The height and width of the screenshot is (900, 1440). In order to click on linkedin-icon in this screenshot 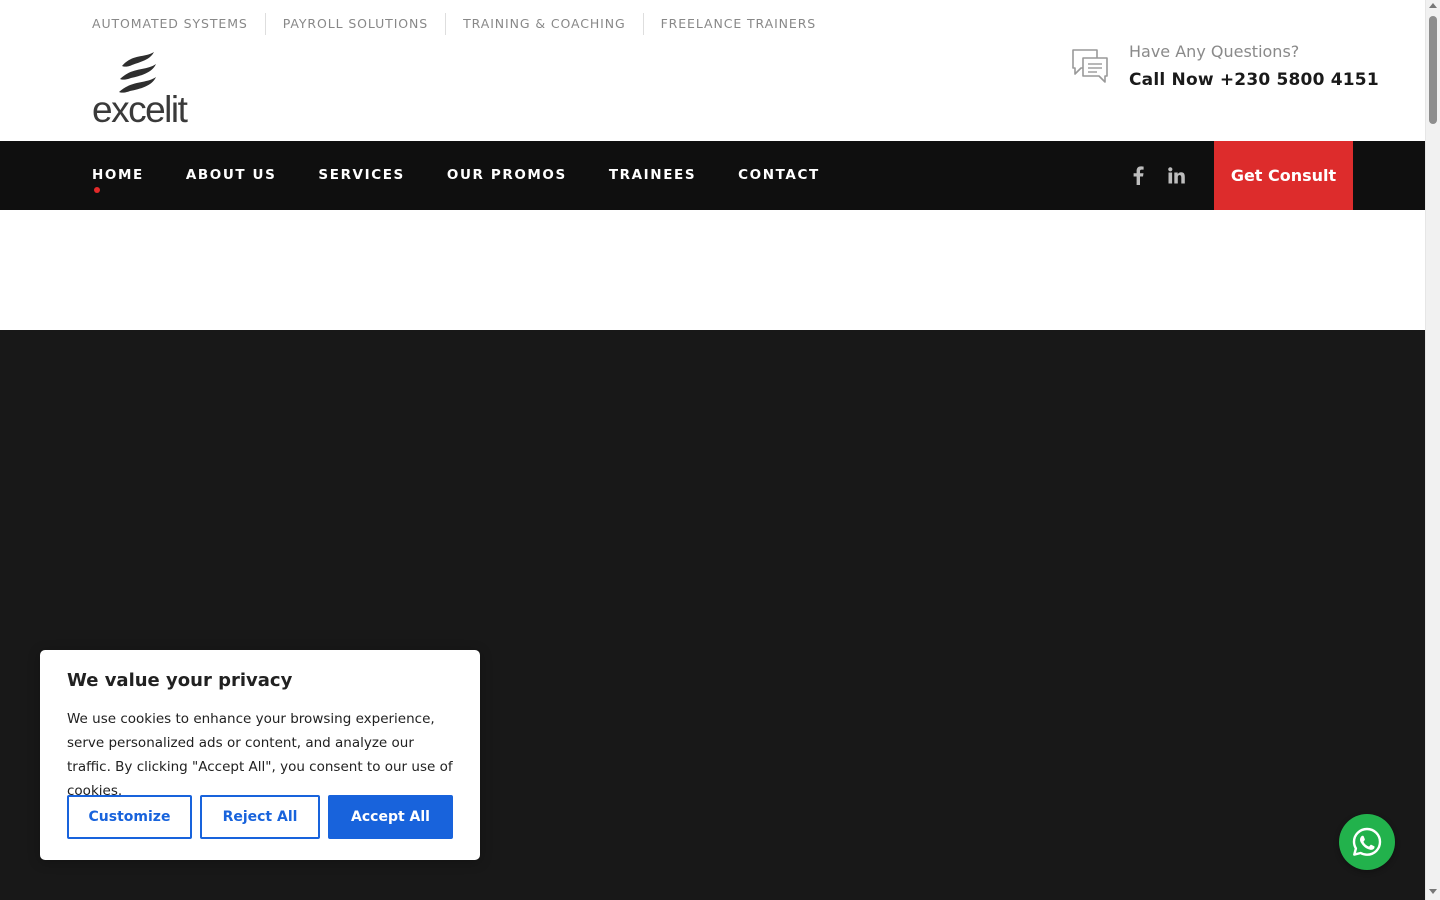, I will do `click(1176, 175)`.